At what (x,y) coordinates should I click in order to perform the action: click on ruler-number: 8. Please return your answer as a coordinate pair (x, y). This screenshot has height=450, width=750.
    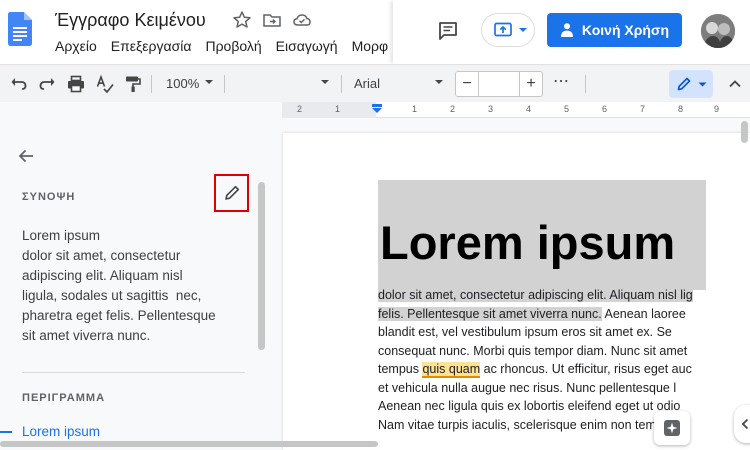
    Looking at the image, I should click on (681, 109).